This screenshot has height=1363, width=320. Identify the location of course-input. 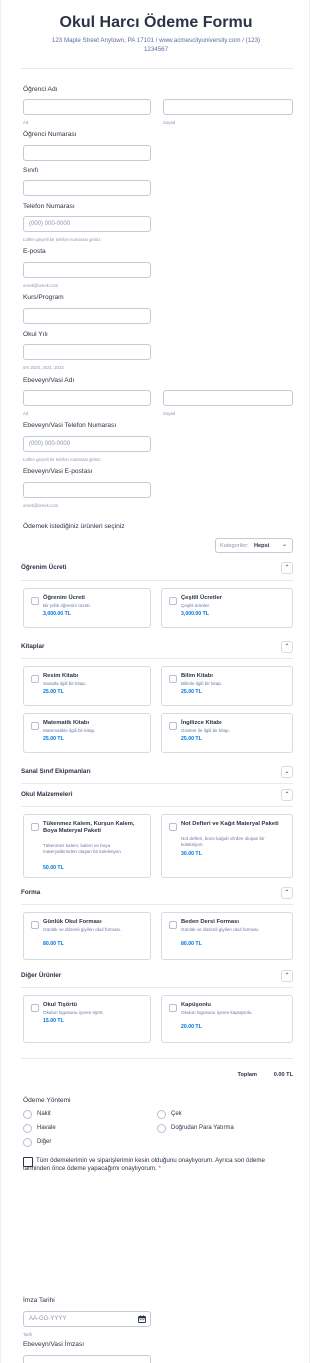
(87, 316).